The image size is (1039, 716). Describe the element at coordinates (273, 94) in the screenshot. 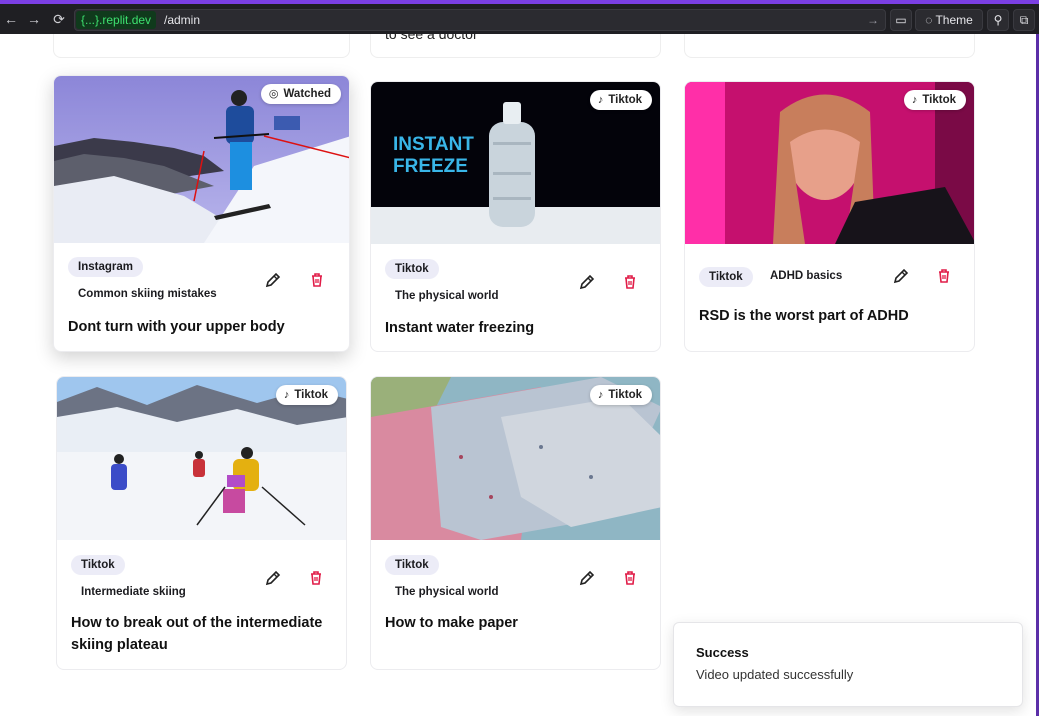

I see `check-circle-icon: ◎` at that location.